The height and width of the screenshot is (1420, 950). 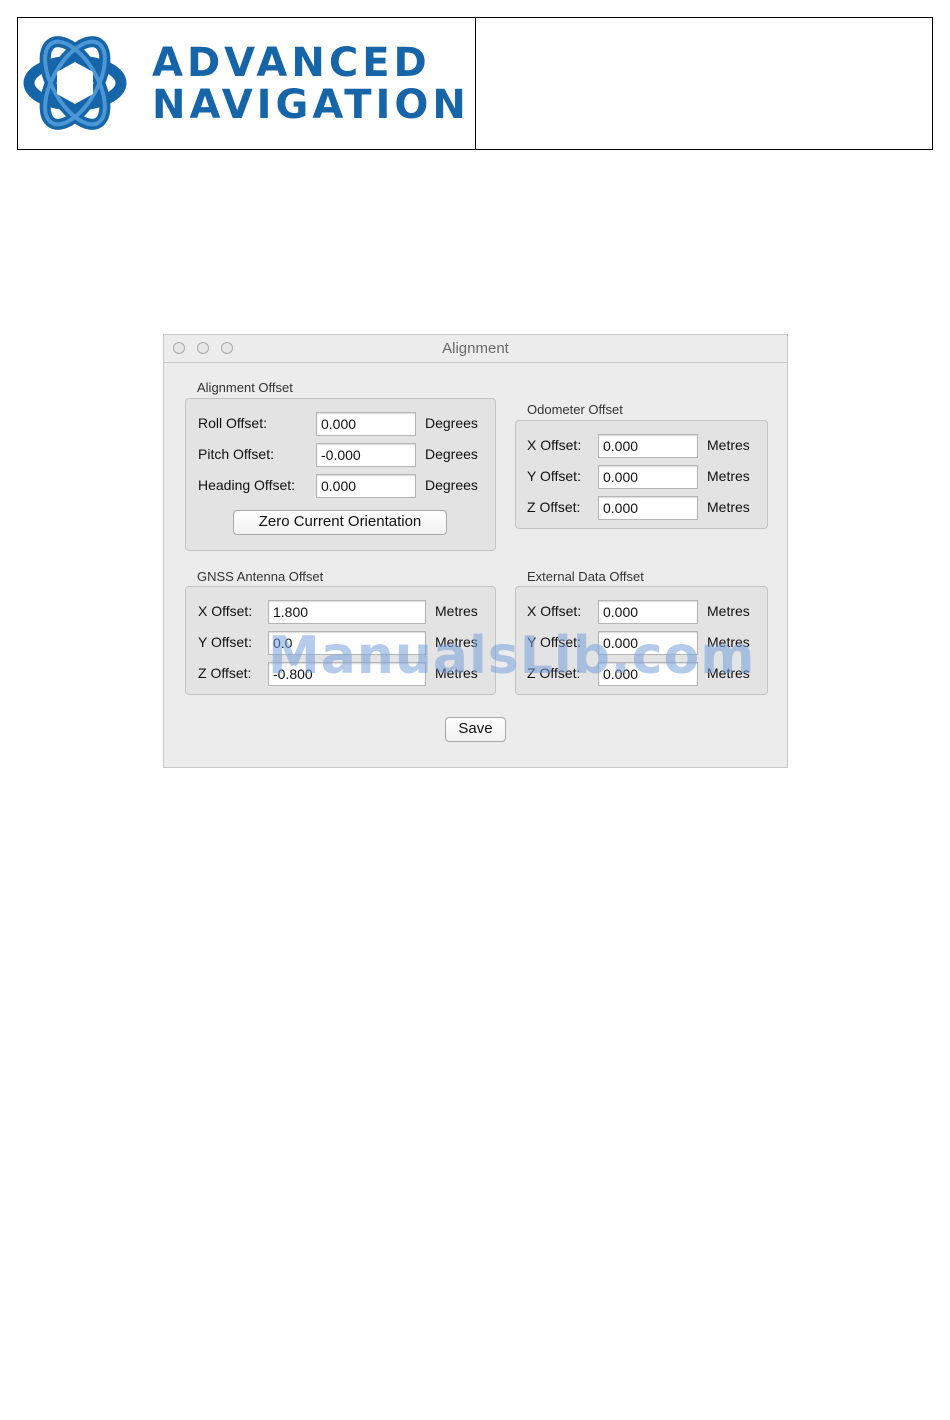 I want to click on advanced-navigation-logo-icon, so click(x=75, y=83).